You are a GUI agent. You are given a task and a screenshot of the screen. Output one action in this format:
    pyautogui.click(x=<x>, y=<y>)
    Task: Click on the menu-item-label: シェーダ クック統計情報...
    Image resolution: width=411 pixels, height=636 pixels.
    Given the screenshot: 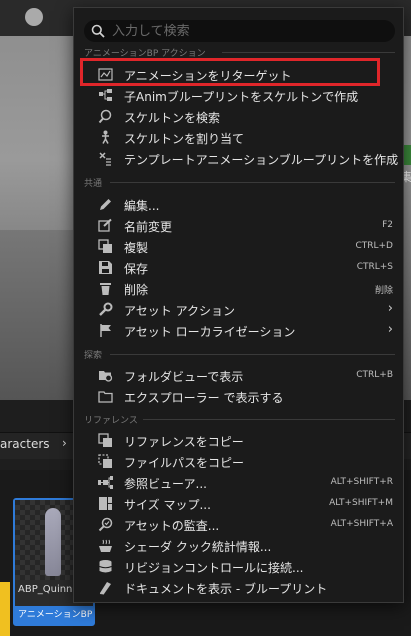 What is the action you would take?
    pyautogui.click(x=198, y=547)
    